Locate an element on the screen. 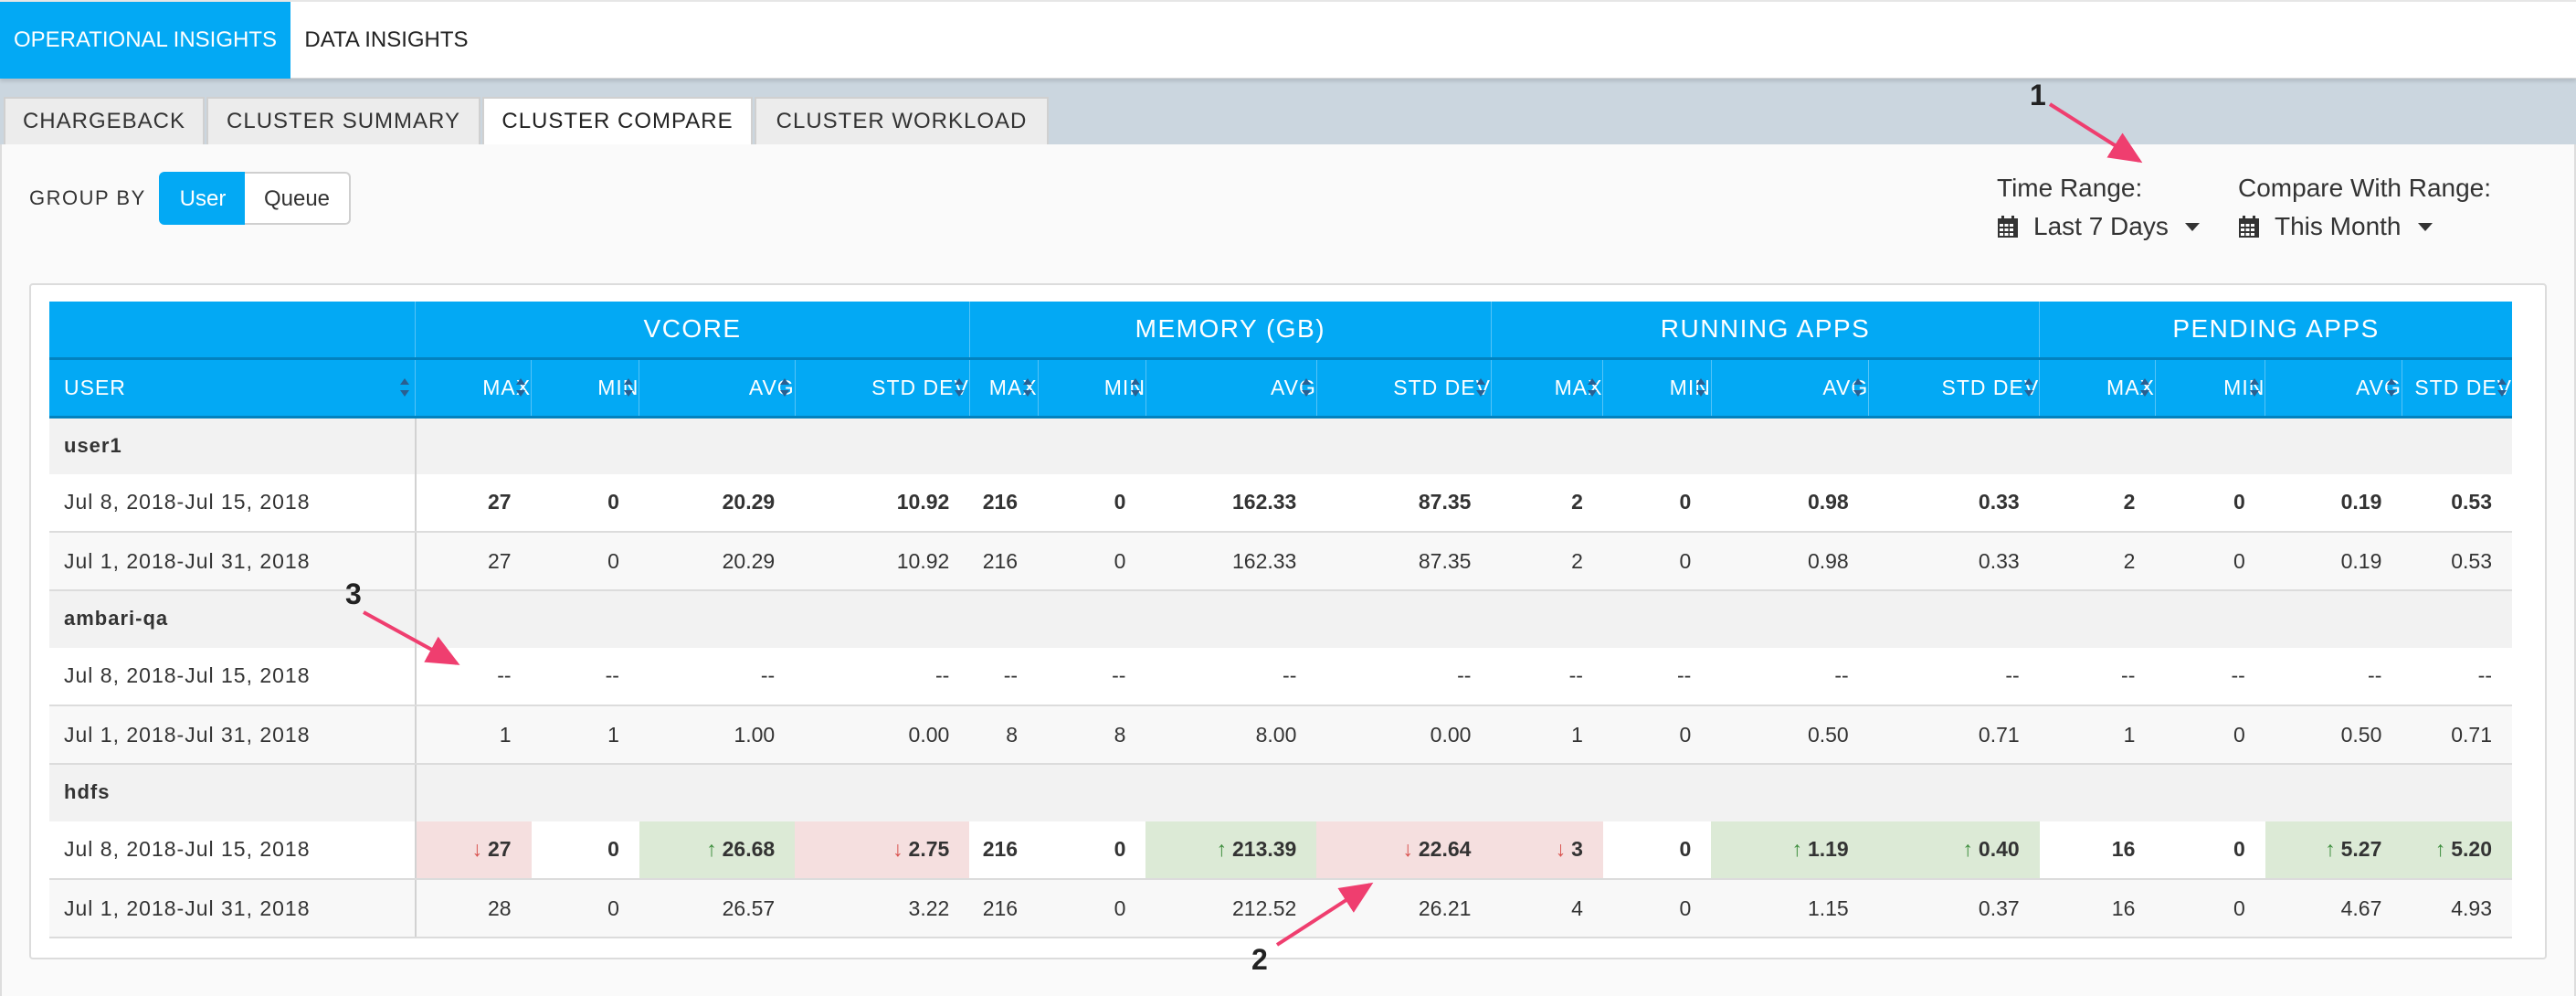  column-header-user: USER is located at coordinates (233, 388).